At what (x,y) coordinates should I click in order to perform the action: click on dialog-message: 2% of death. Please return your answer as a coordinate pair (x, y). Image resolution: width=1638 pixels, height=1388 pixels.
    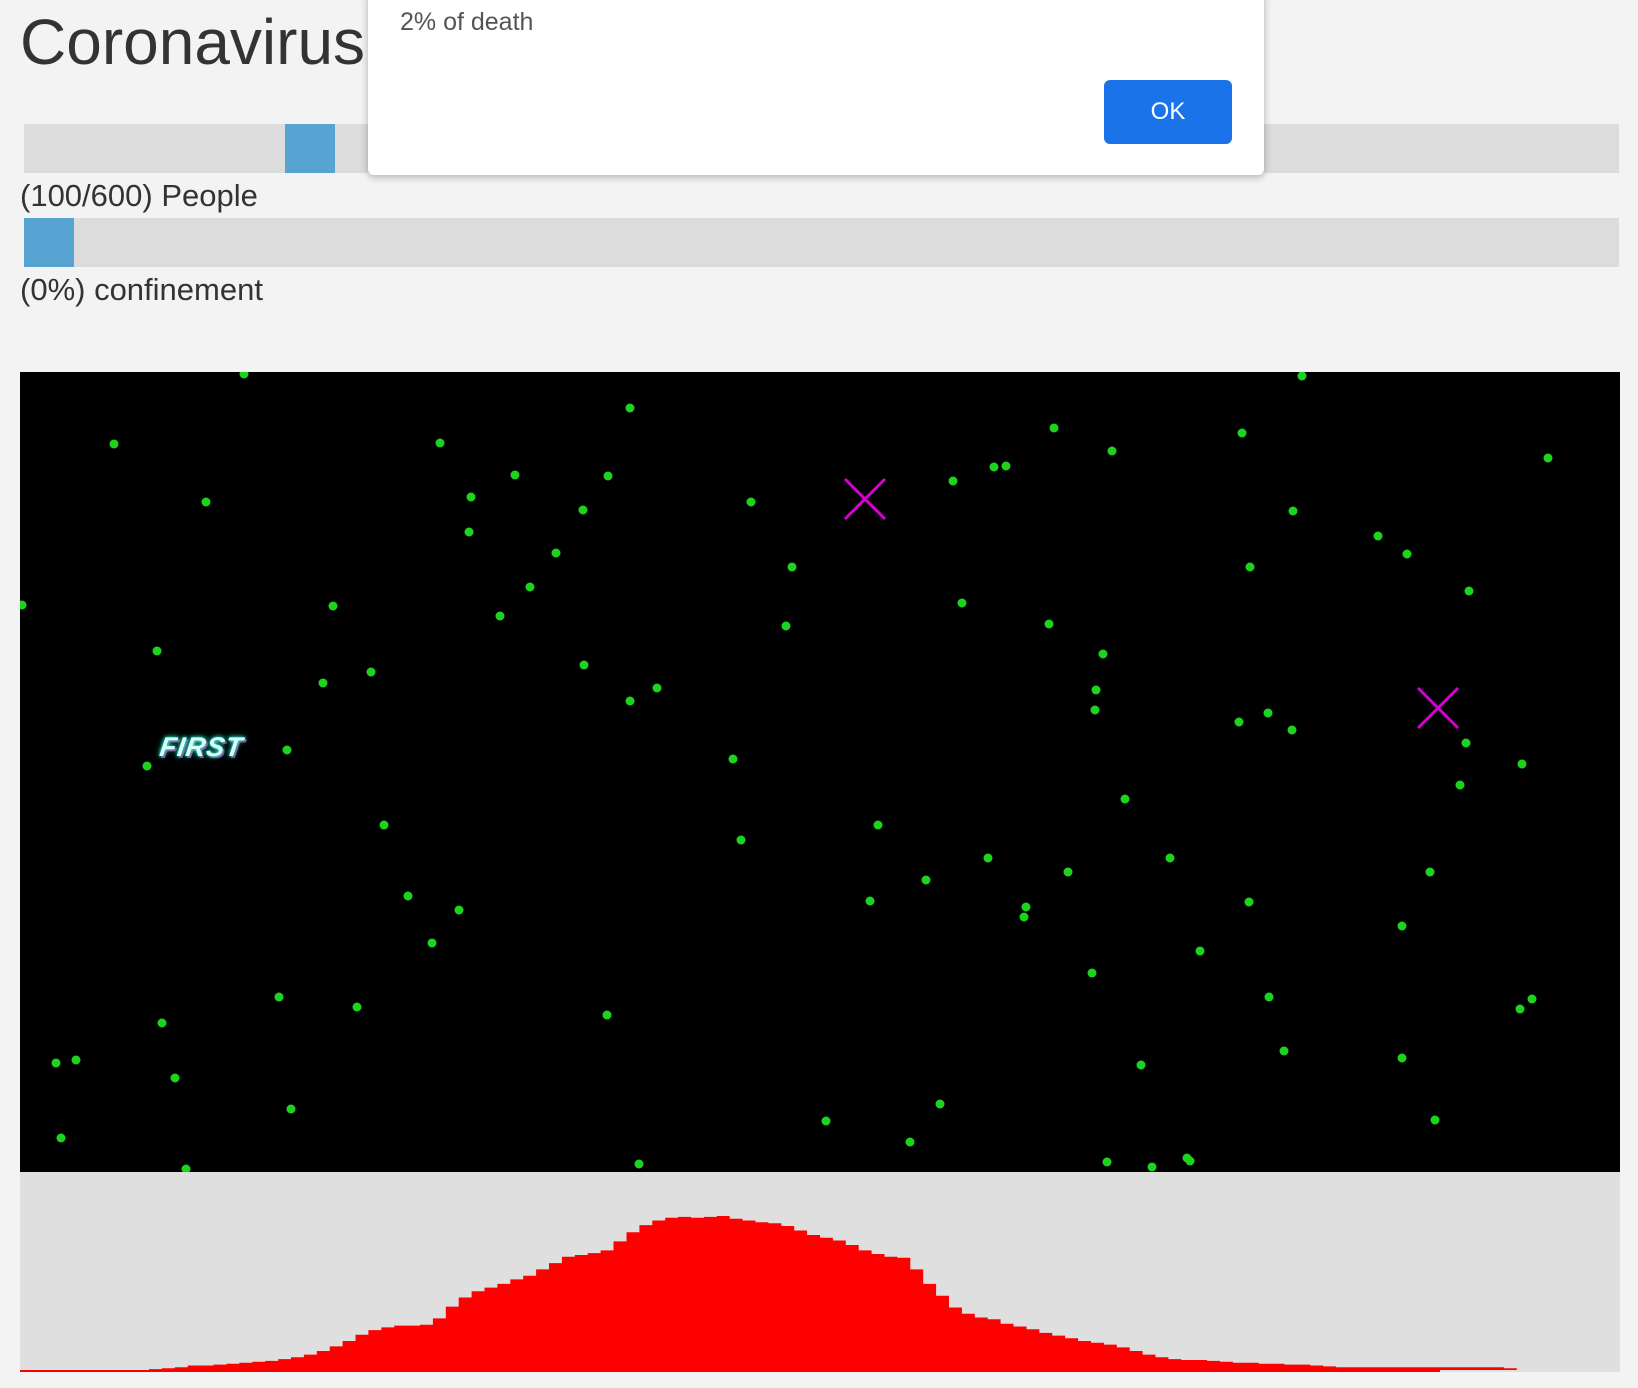
    Looking at the image, I should click on (467, 22).